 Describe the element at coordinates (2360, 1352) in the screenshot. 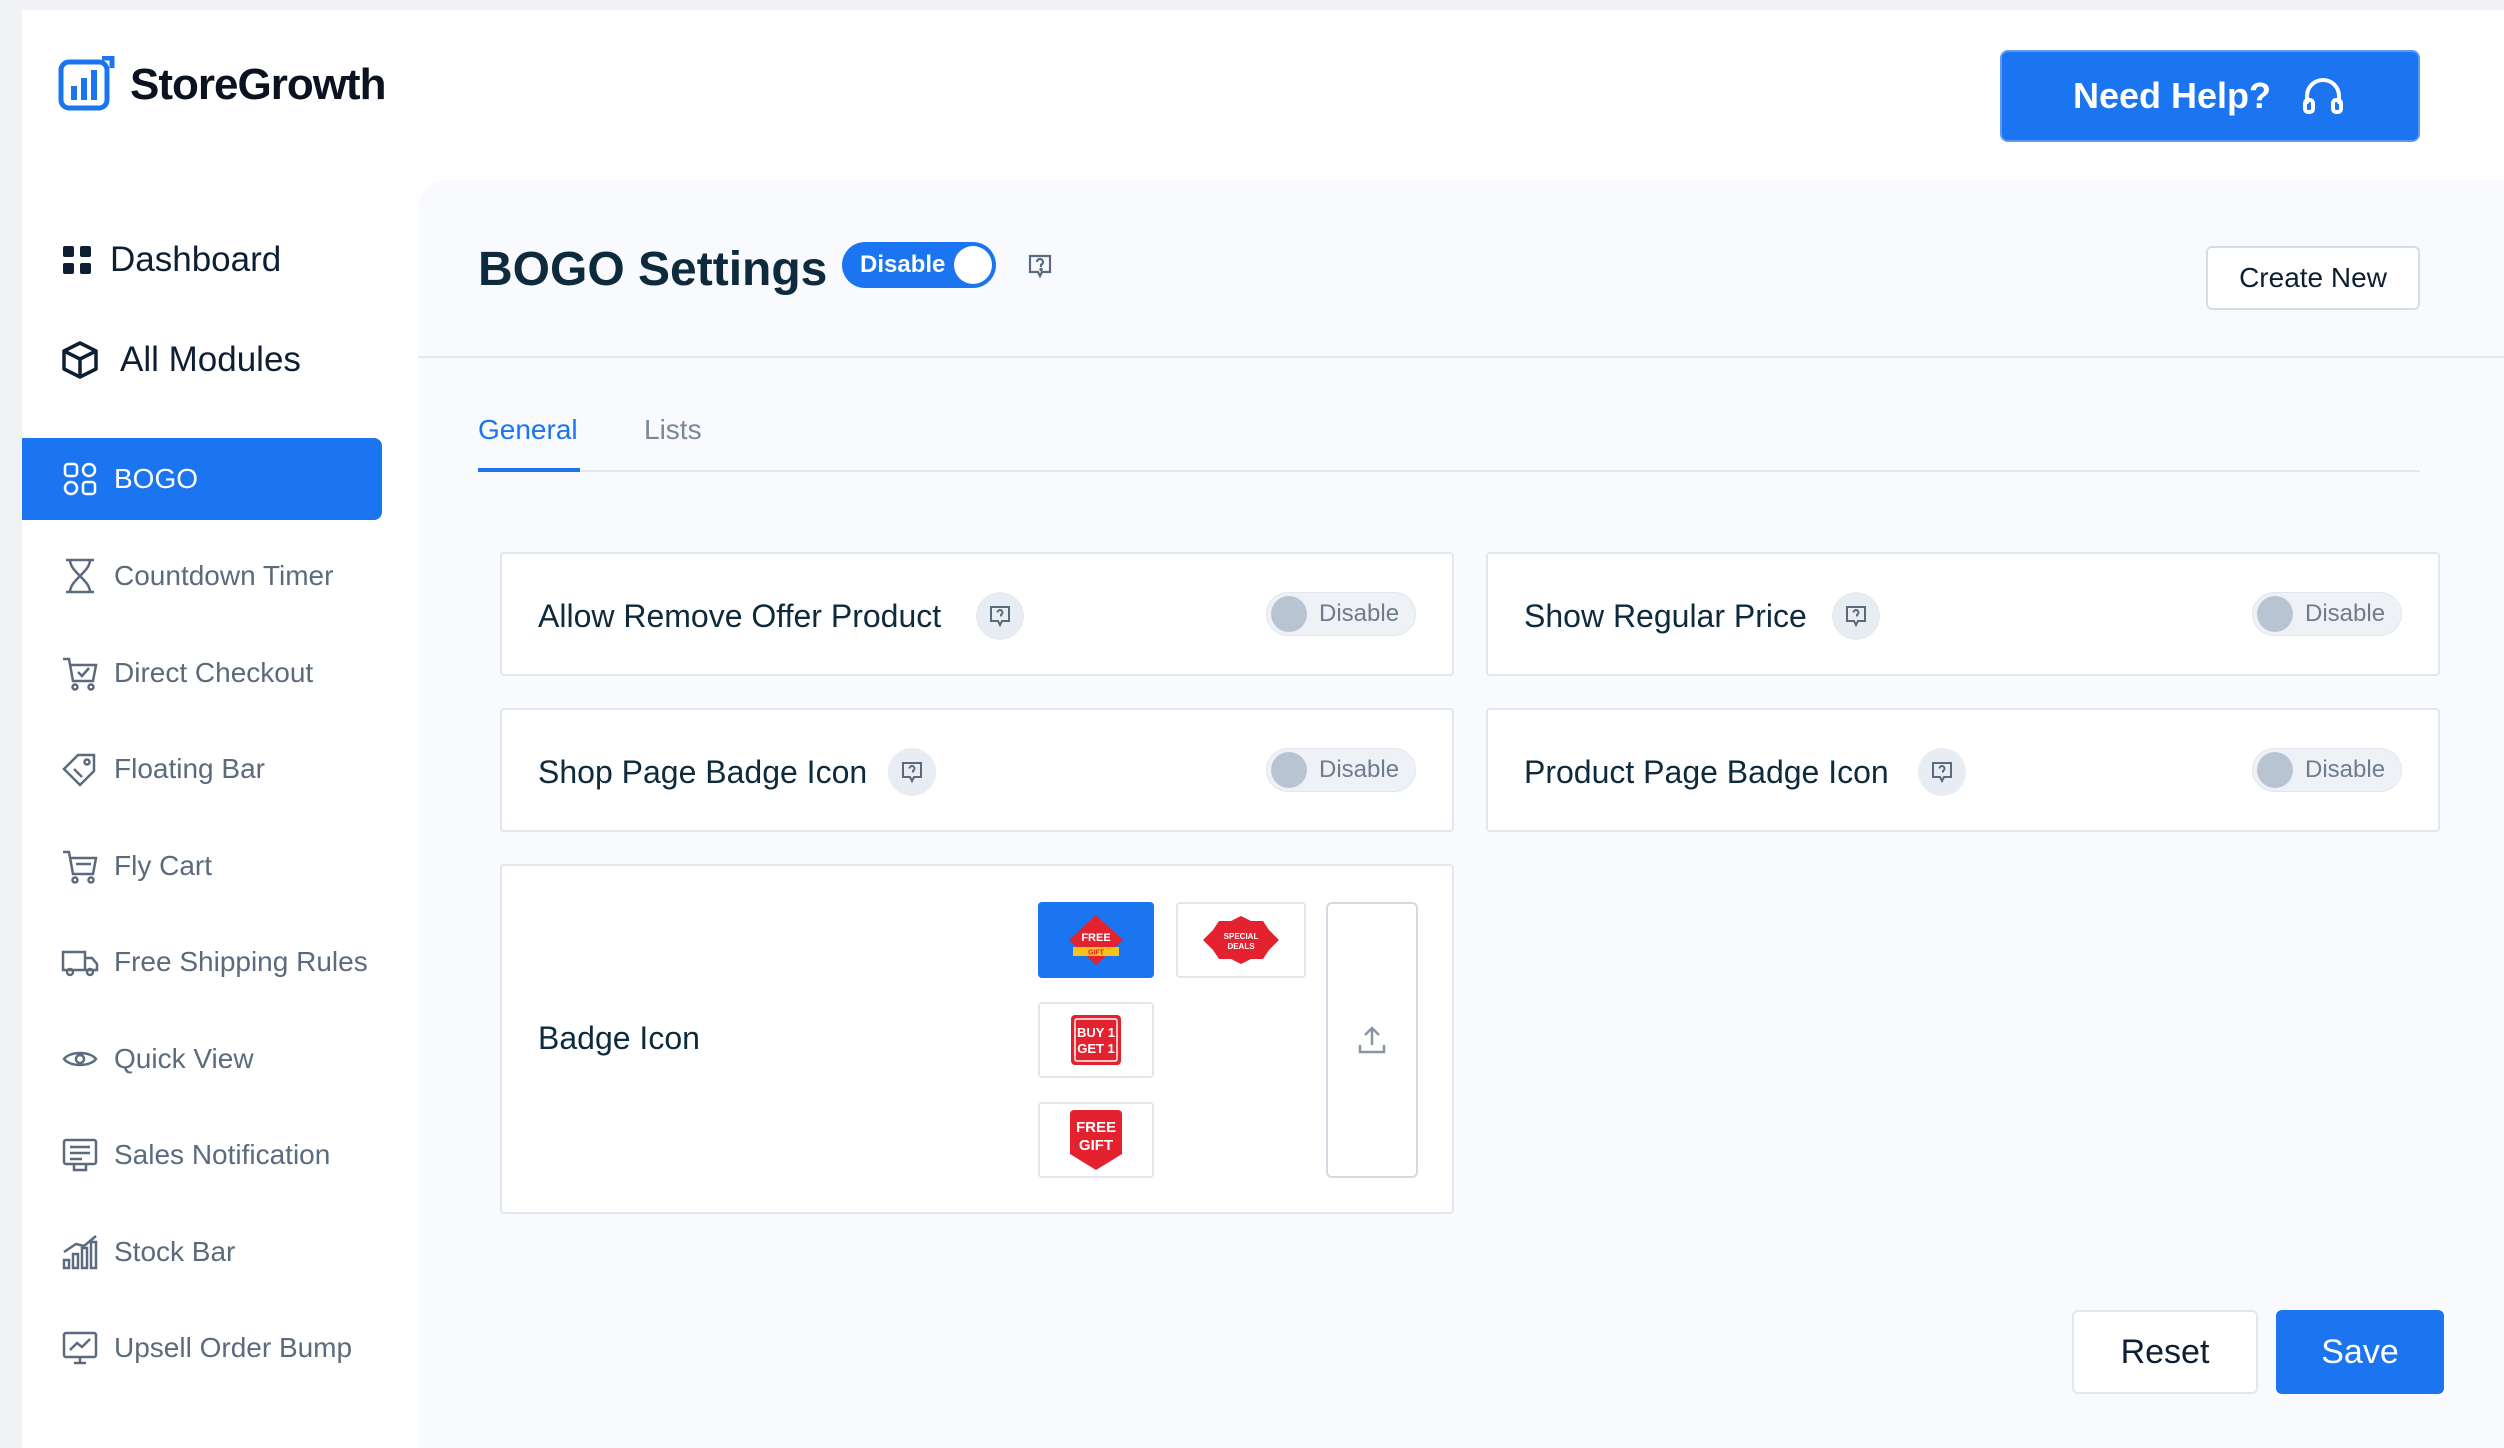

I see `save-button: Save` at that location.